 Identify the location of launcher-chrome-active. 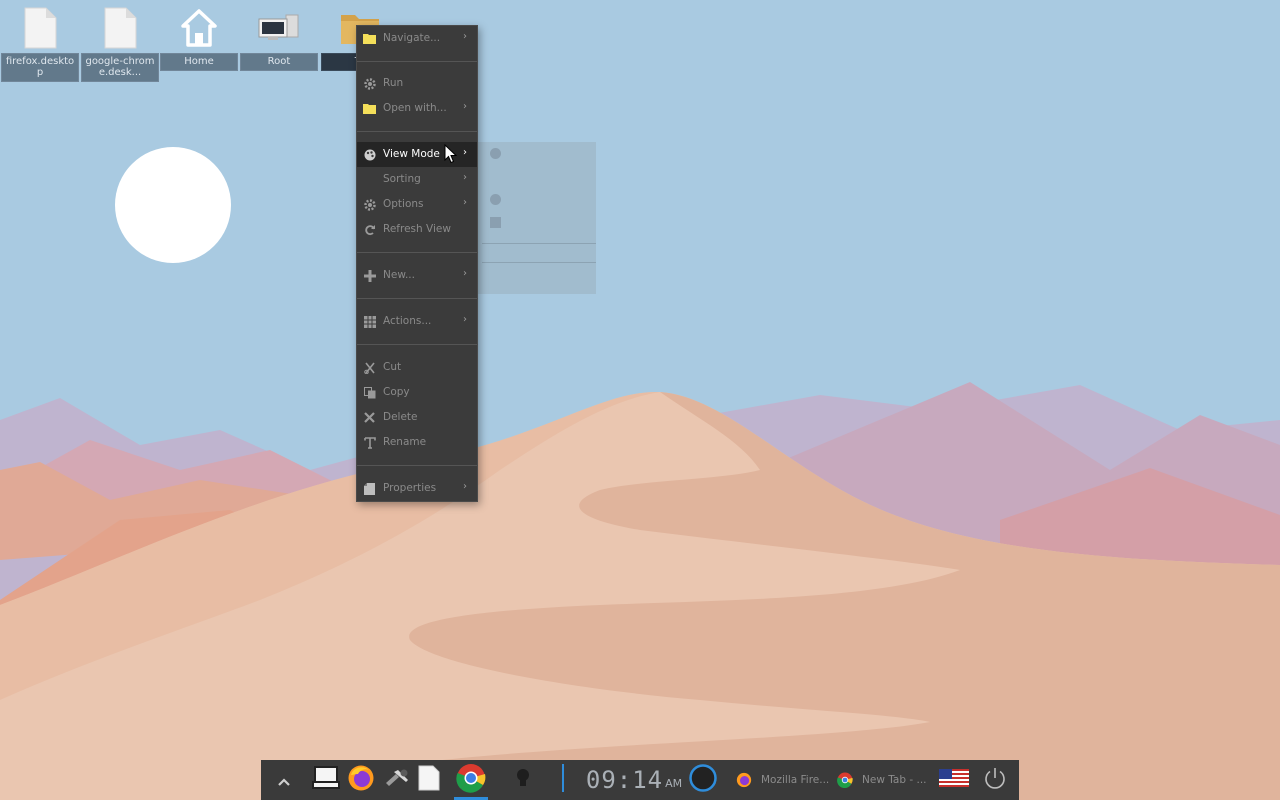
(471, 780).